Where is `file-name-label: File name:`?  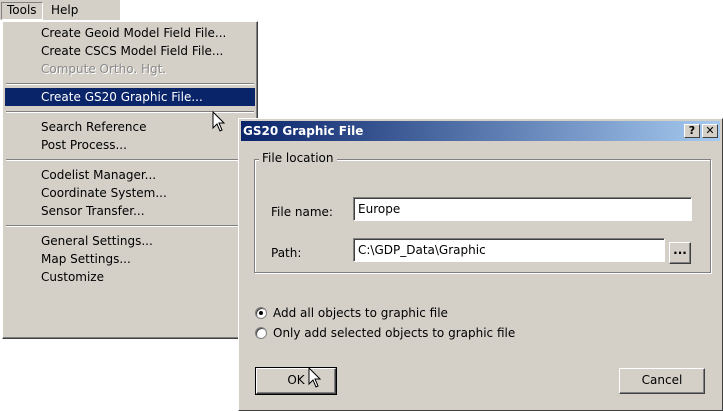
file-name-label: File name: is located at coordinates (302, 212).